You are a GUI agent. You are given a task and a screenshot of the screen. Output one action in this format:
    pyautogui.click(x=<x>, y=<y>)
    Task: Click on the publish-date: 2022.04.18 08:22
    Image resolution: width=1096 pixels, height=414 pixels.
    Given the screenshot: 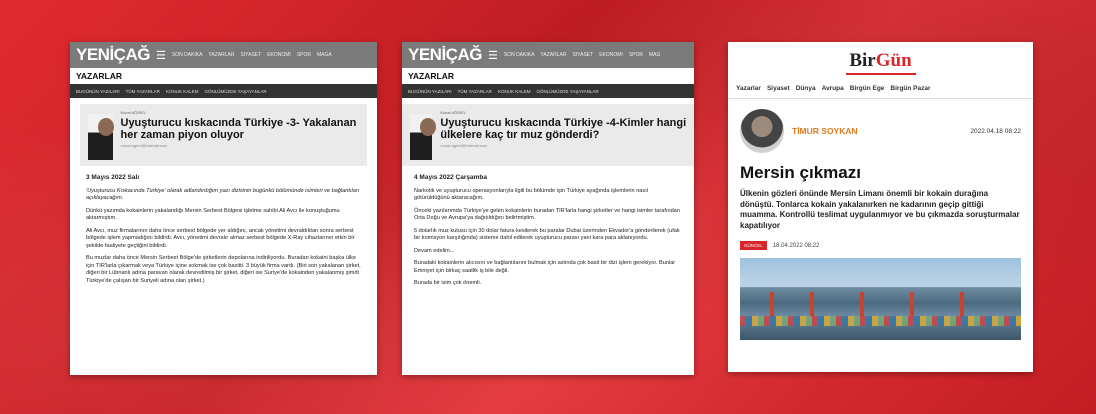 What is the action you would take?
    pyautogui.click(x=995, y=131)
    